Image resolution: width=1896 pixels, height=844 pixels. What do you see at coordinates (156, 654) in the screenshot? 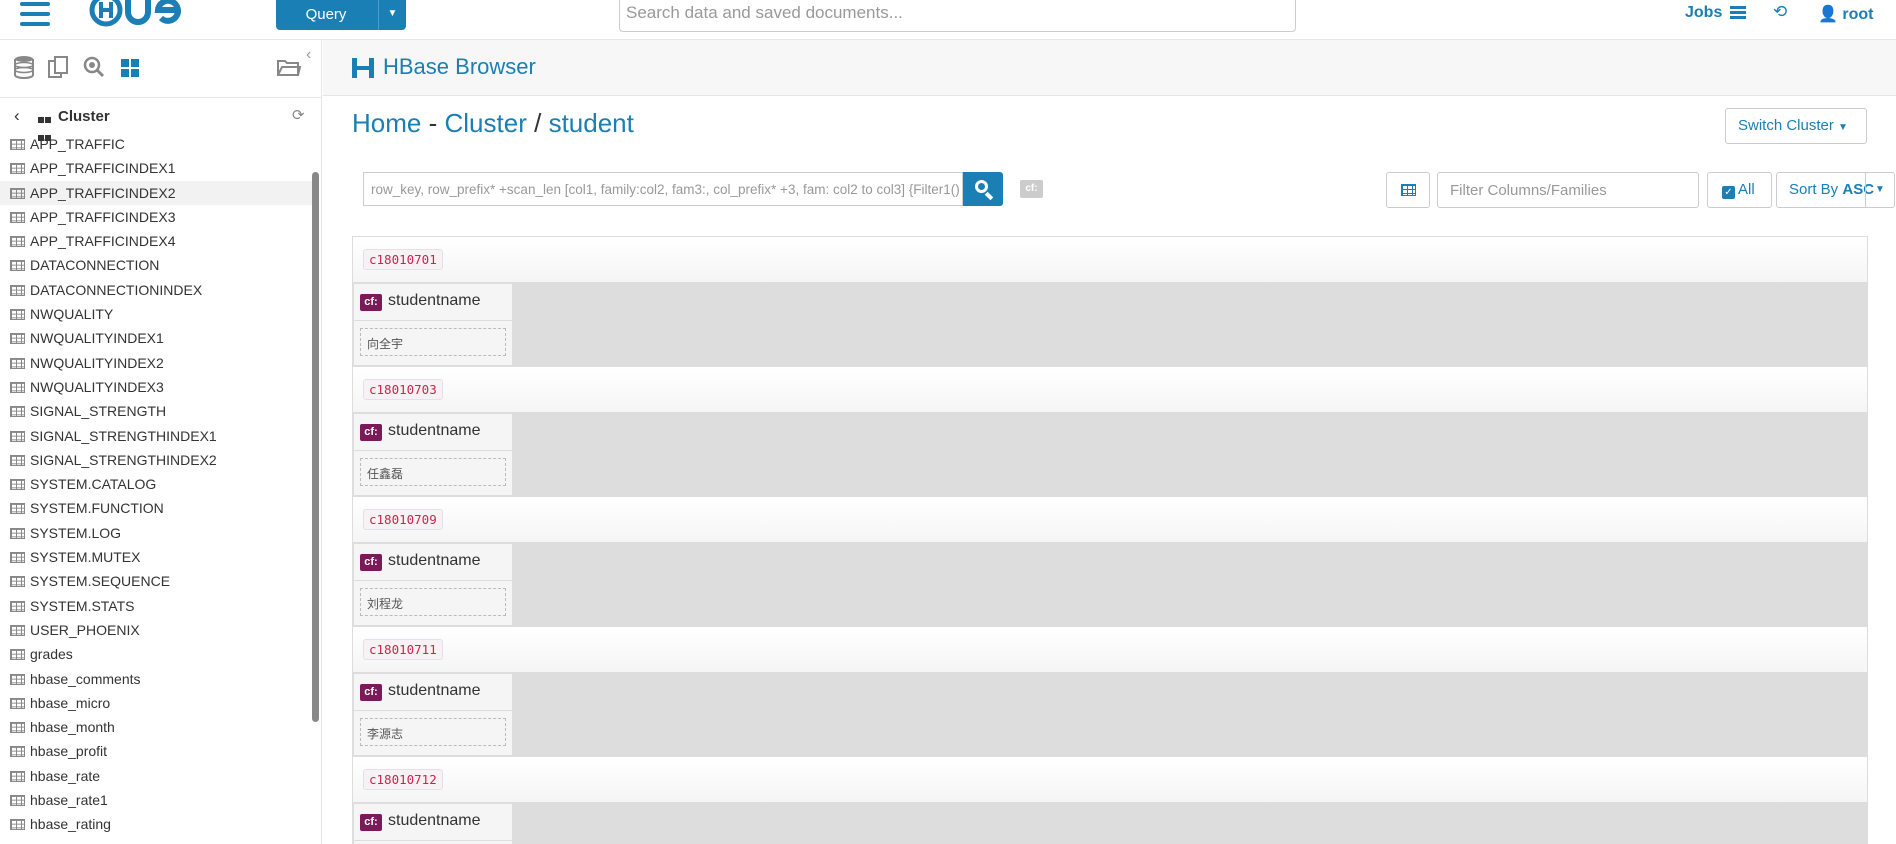
I see `sidebar-table-item: grades` at bounding box center [156, 654].